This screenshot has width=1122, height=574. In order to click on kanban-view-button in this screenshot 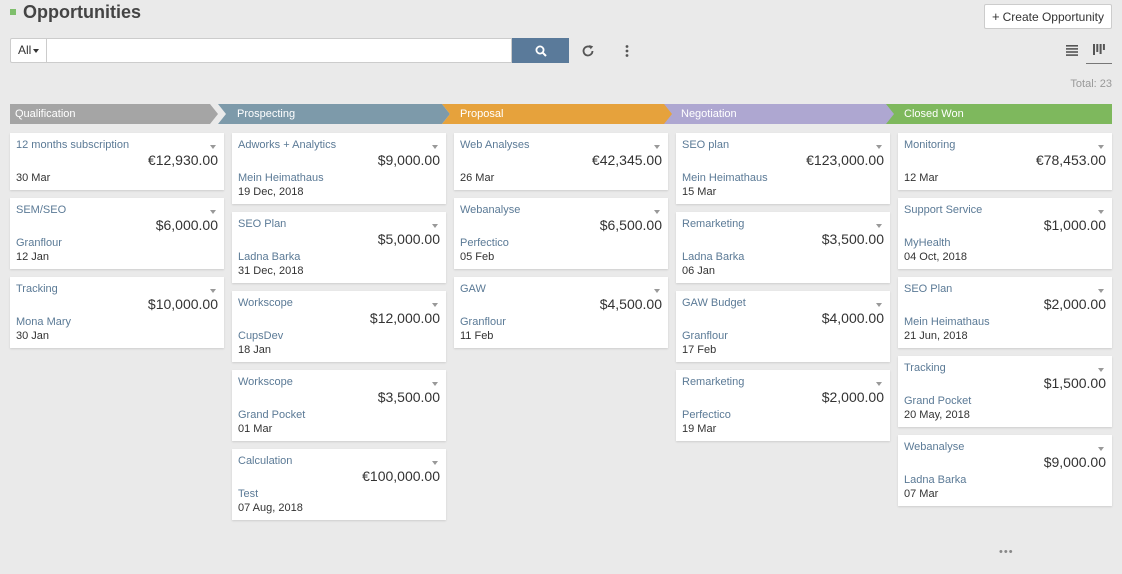, I will do `click(1099, 50)`.